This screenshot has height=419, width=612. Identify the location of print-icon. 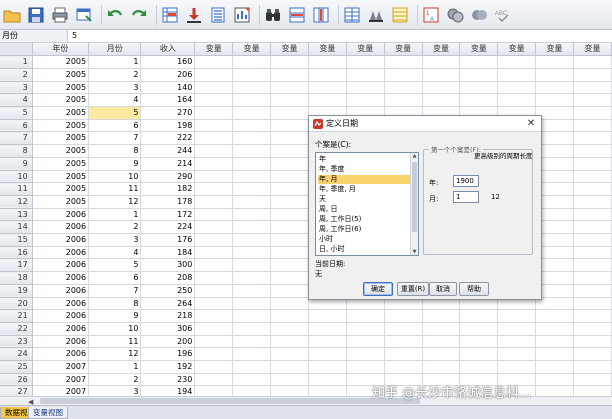
(60, 15).